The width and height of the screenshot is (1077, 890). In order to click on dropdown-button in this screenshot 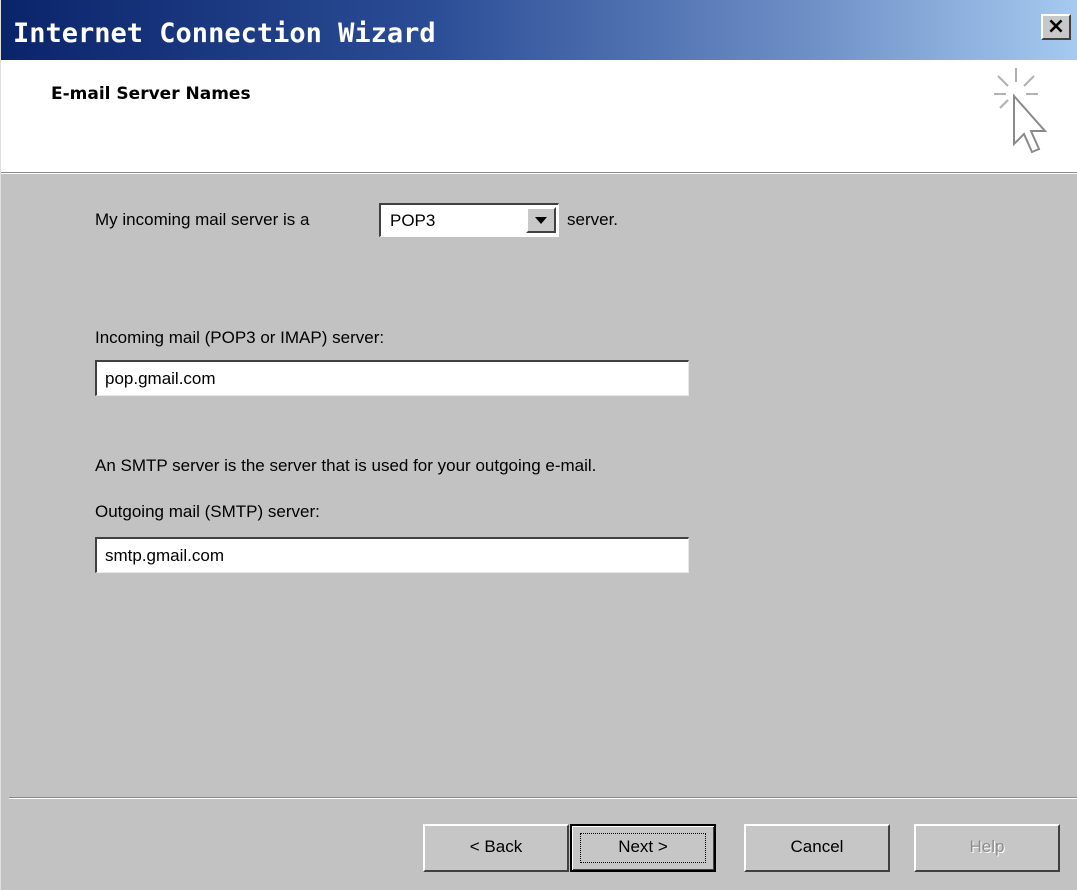, I will do `click(541, 220)`.